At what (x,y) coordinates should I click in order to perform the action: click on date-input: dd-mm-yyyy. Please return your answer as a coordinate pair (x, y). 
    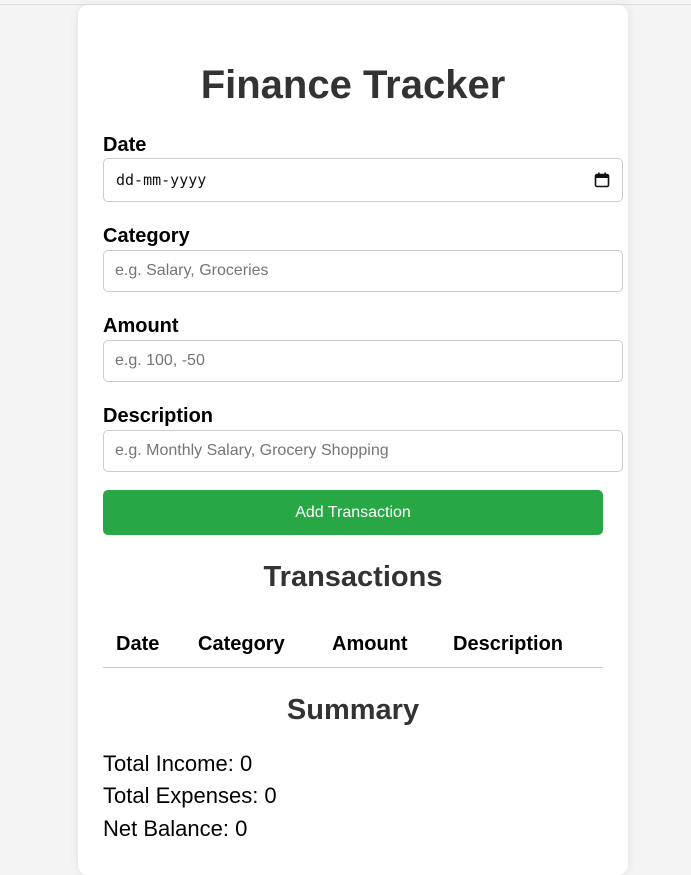
    Looking at the image, I should click on (363, 180).